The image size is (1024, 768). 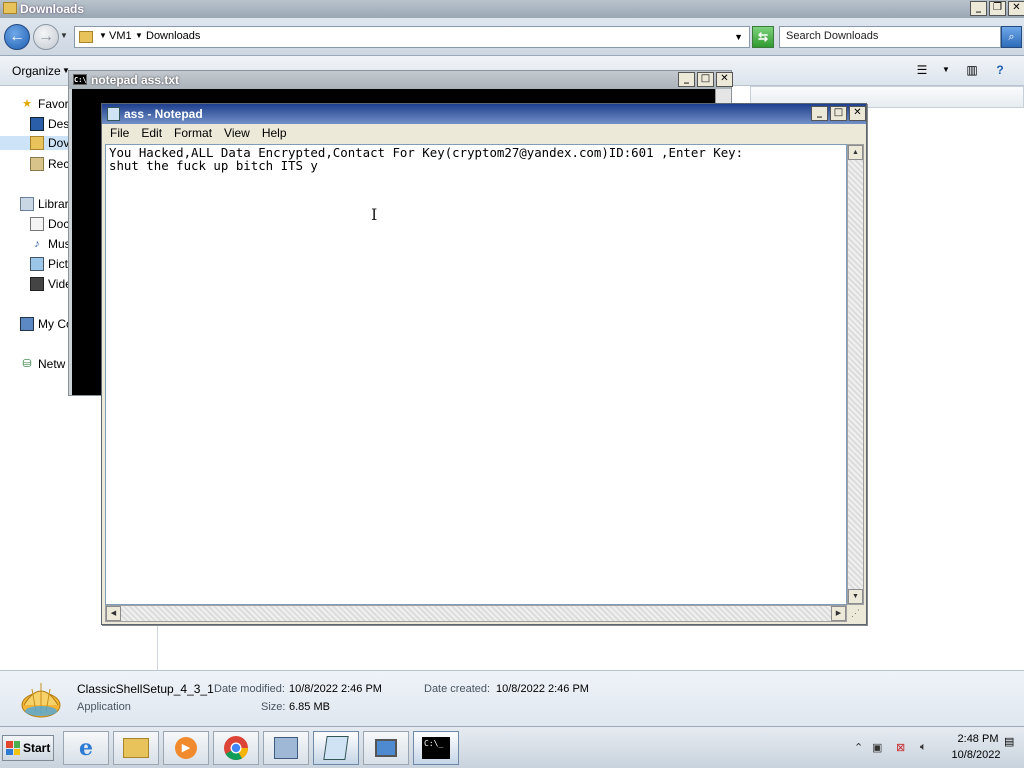 I want to click on menu-format: Format, so click(x=193, y=134).